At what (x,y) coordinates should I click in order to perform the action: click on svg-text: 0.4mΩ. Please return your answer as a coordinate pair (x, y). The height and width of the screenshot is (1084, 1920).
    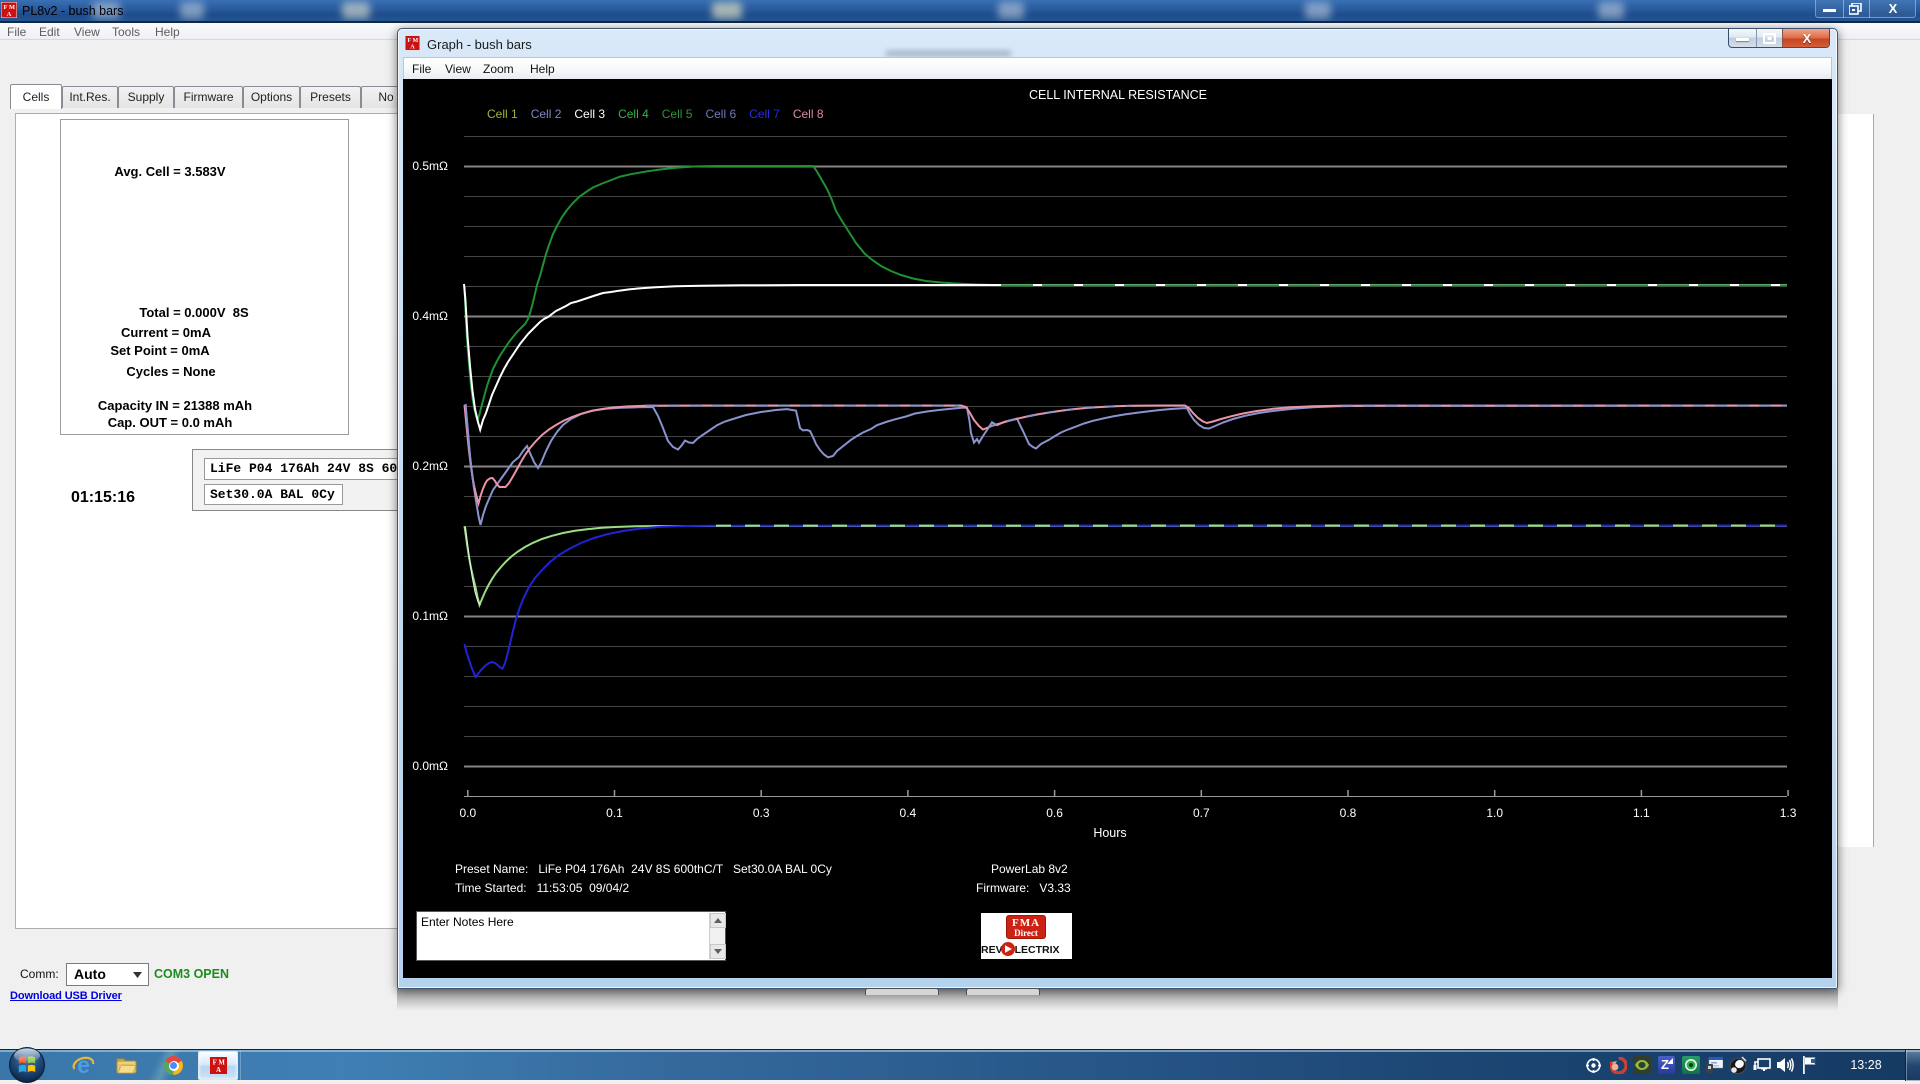
    Looking at the image, I should click on (430, 316).